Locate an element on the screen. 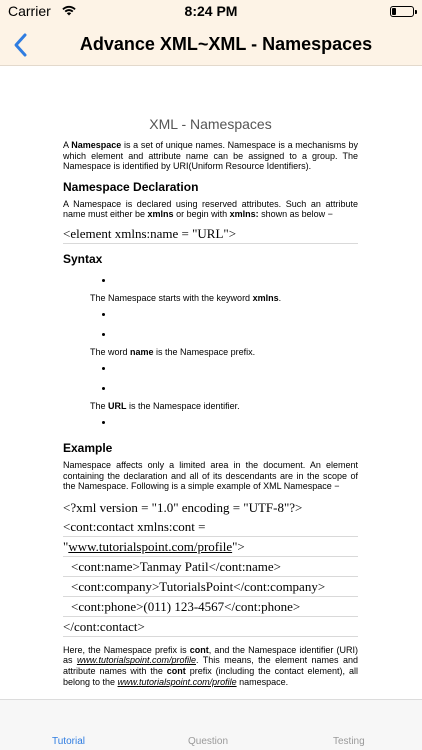 The height and width of the screenshot is (750, 422). code-line: "www.tutorialspoint.com/profile"> is located at coordinates (210, 547).